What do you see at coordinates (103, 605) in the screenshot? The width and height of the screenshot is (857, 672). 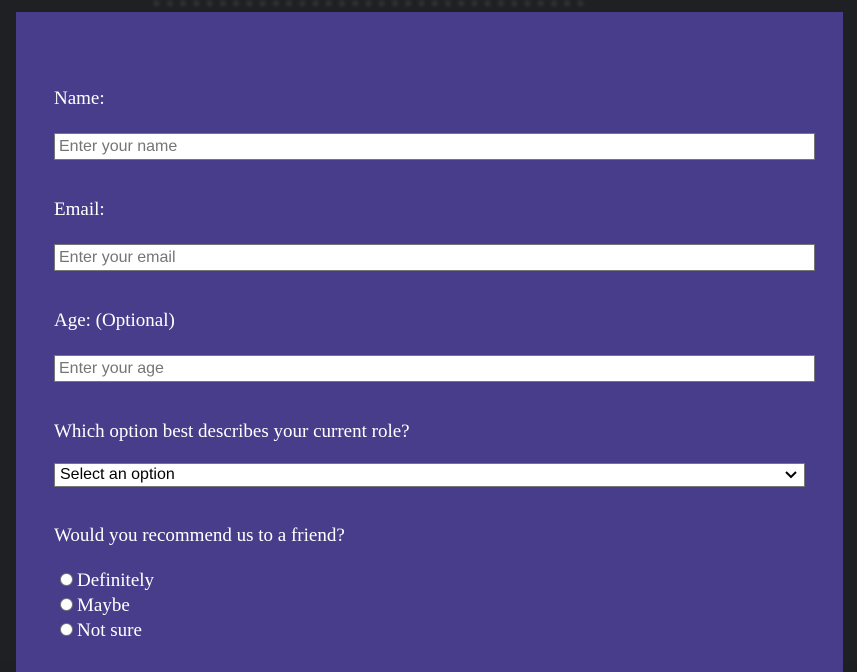 I see `radio-label: Maybe` at bounding box center [103, 605].